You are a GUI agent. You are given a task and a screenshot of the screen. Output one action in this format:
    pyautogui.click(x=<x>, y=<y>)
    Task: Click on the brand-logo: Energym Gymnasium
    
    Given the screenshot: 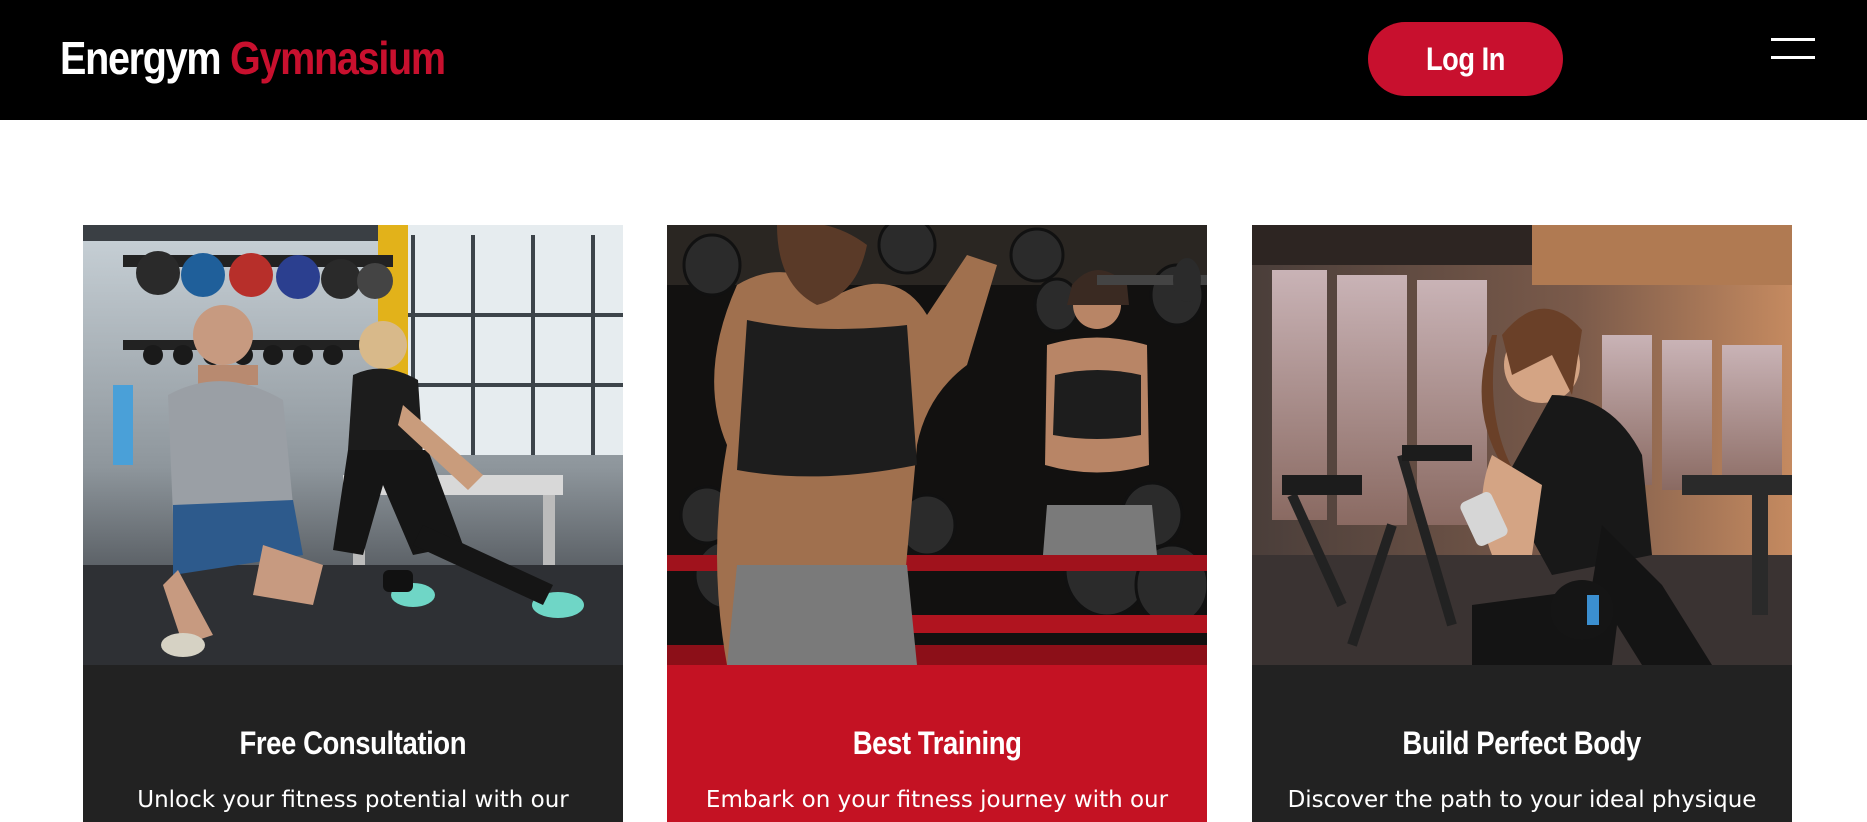 What is the action you would take?
    pyautogui.click(x=253, y=58)
    